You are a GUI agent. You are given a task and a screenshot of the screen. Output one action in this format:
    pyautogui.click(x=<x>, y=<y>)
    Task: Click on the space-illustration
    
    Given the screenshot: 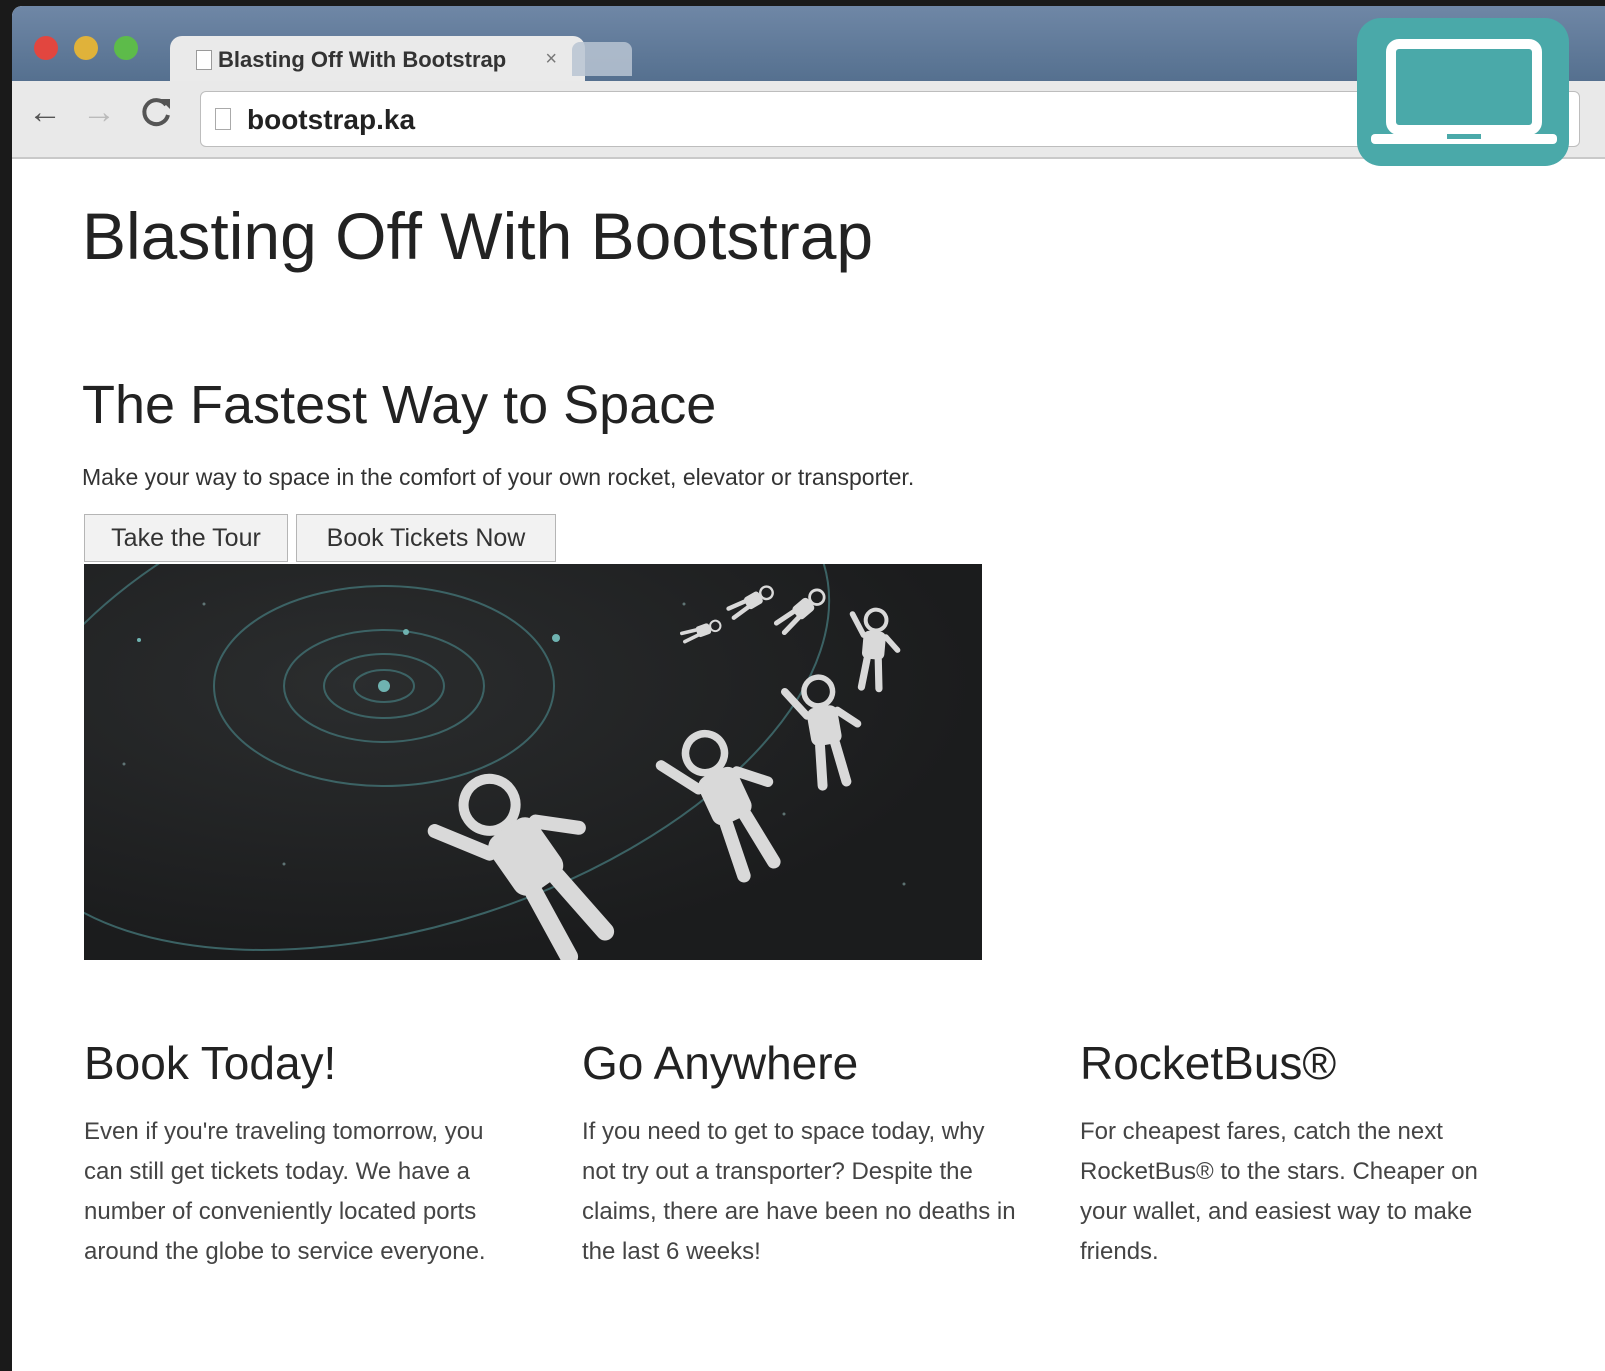 What is the action you would take?
    pyautogui.click(x=495, y=762)
    